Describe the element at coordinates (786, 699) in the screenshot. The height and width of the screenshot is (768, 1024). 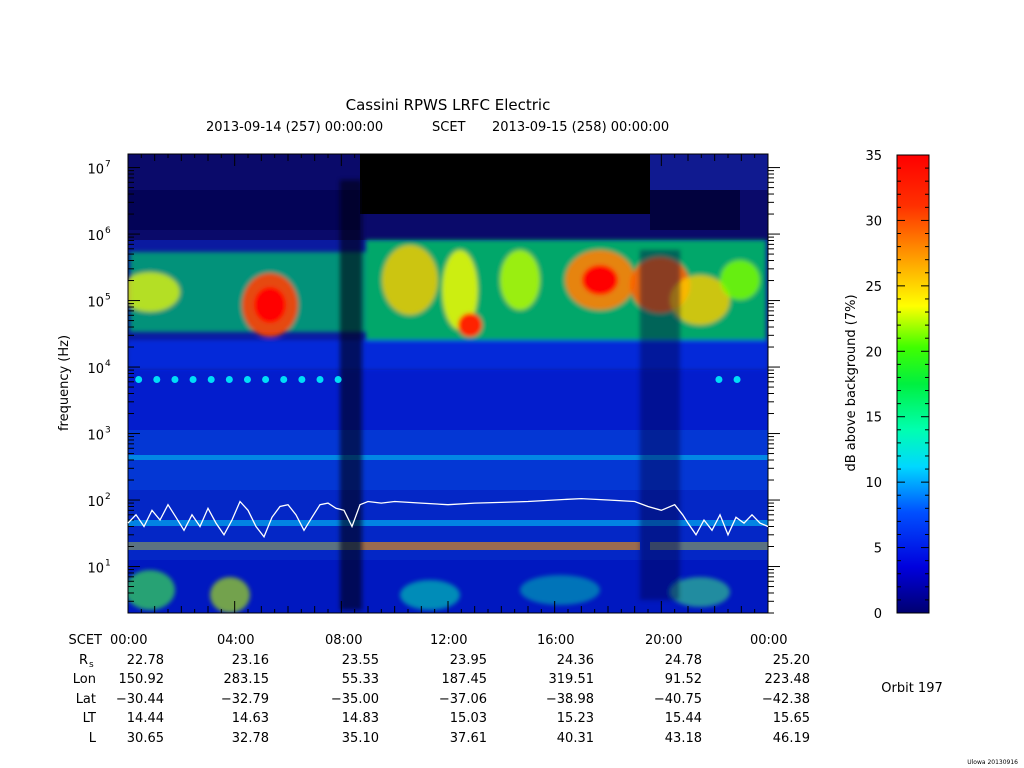
I see `ephemeris-cell: −42.38` at that location.